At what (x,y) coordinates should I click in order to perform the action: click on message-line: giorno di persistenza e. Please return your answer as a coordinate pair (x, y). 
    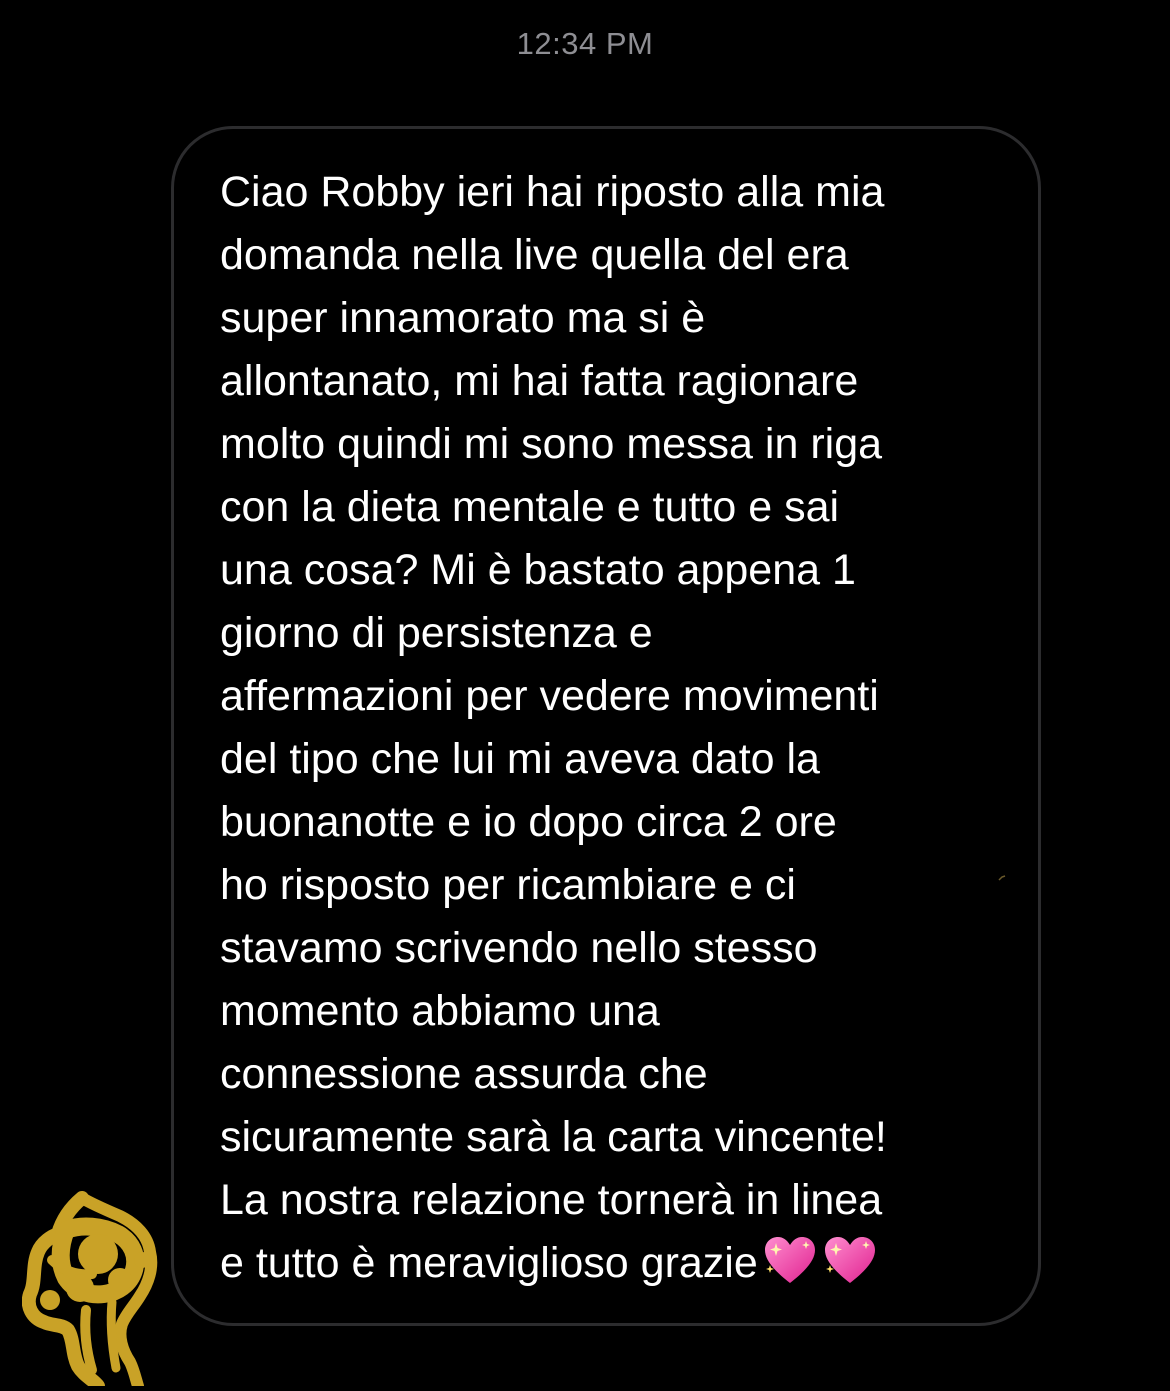
    Looking at the image, I should click on (436, 633).